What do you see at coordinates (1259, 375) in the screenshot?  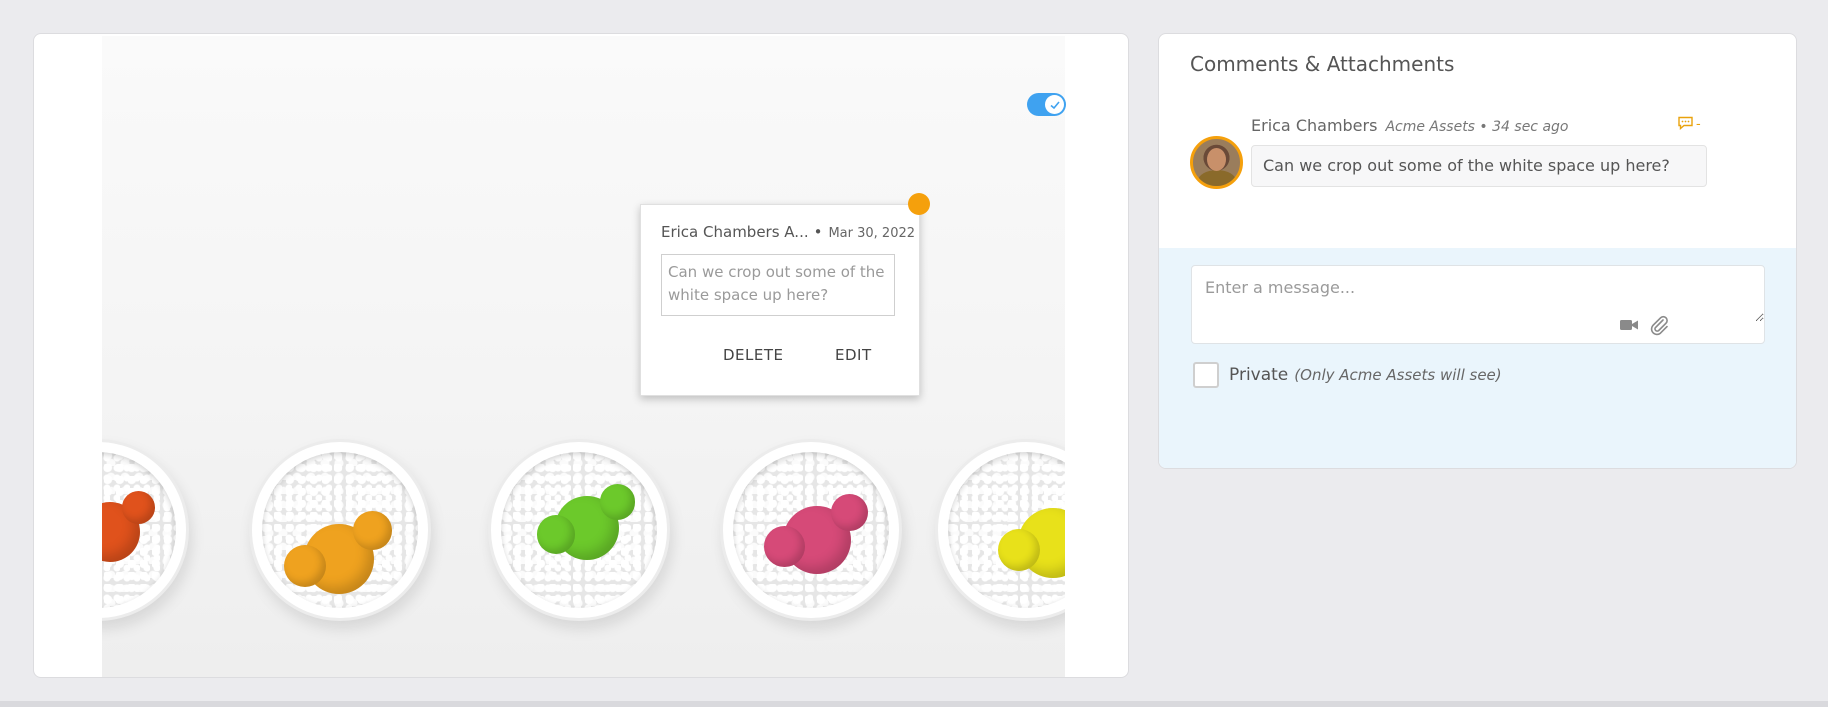 I see `private-label: Private` at bounding box center [1259, 375].